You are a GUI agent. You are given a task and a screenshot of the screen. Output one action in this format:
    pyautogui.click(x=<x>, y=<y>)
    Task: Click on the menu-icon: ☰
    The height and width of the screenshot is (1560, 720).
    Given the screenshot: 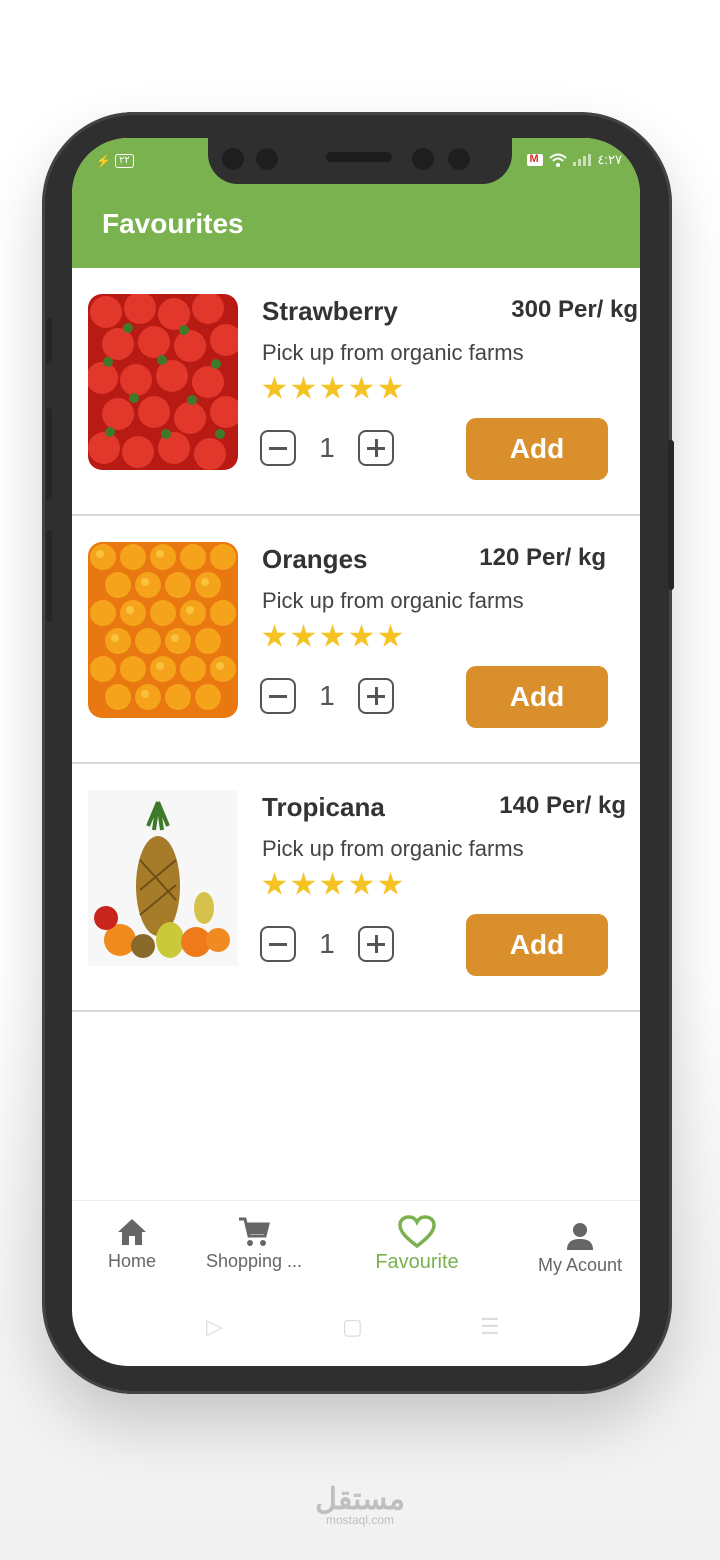 What is the action you would take?
    pyautogui.click(x=490, y=1327)
    